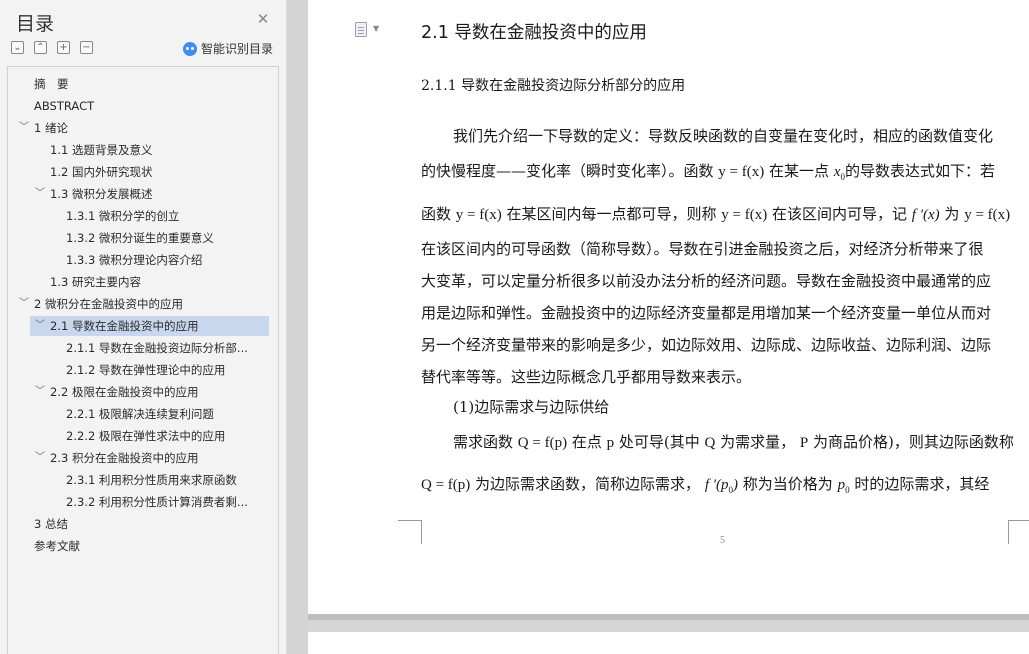 The width and height of the screenshot is (1029, 654). What do you see at coordinates (706, 313) in the screenshot?
I see `paragraph-line: 用是边际和弹性。金融投资中的边际经济变量都是用增加某一个经济变量一单位从而对` at bounding box center [706, 313].